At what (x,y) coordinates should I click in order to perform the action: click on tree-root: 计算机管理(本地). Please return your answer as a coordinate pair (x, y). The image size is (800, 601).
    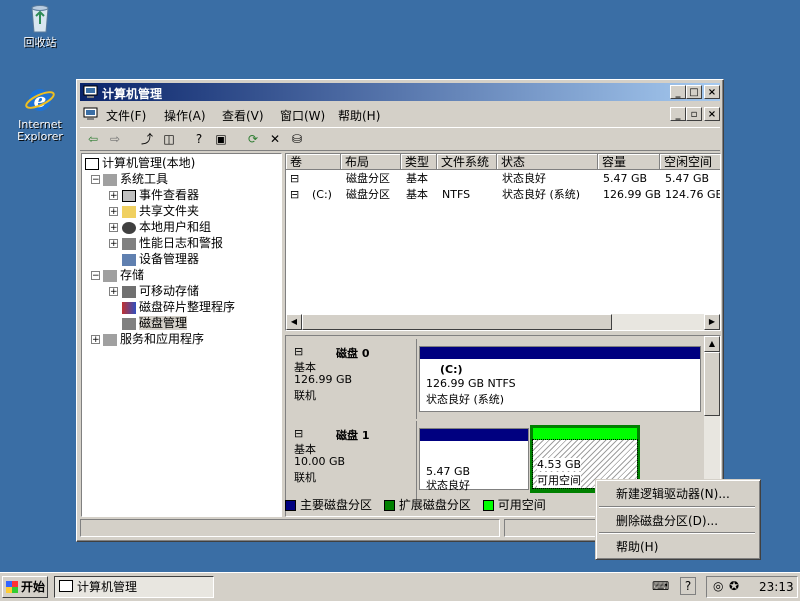
    Looking at the image, I should click on (140, 163).